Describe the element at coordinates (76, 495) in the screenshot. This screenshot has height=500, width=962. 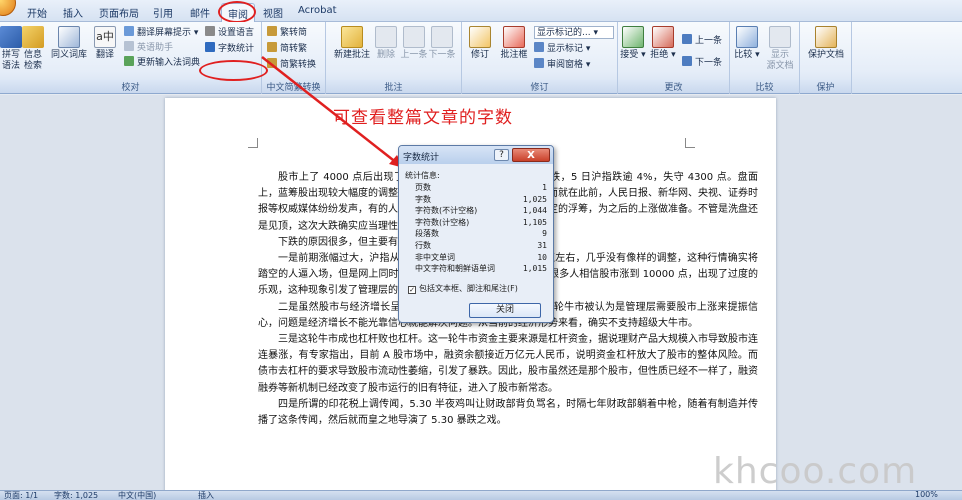
I see `status-word-count: 字数: 1,025` at that location.